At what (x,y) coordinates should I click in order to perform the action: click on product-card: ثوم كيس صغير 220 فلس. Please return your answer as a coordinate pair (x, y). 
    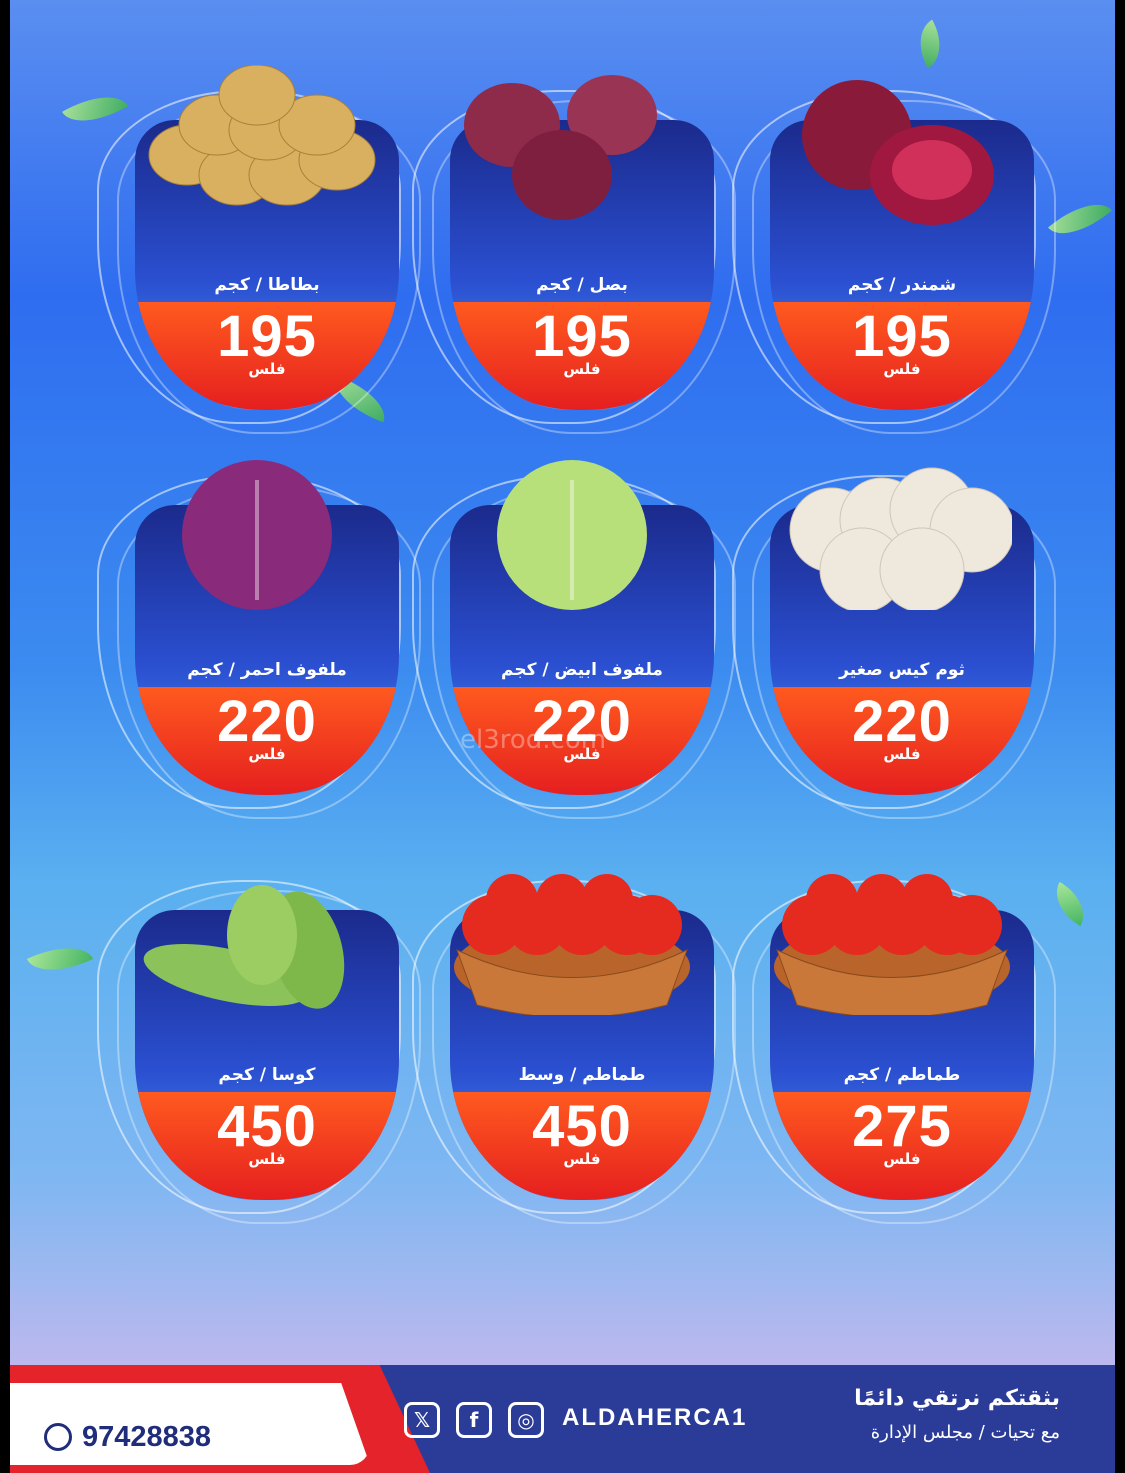
    Looking at the image, I should click on (894, 643).